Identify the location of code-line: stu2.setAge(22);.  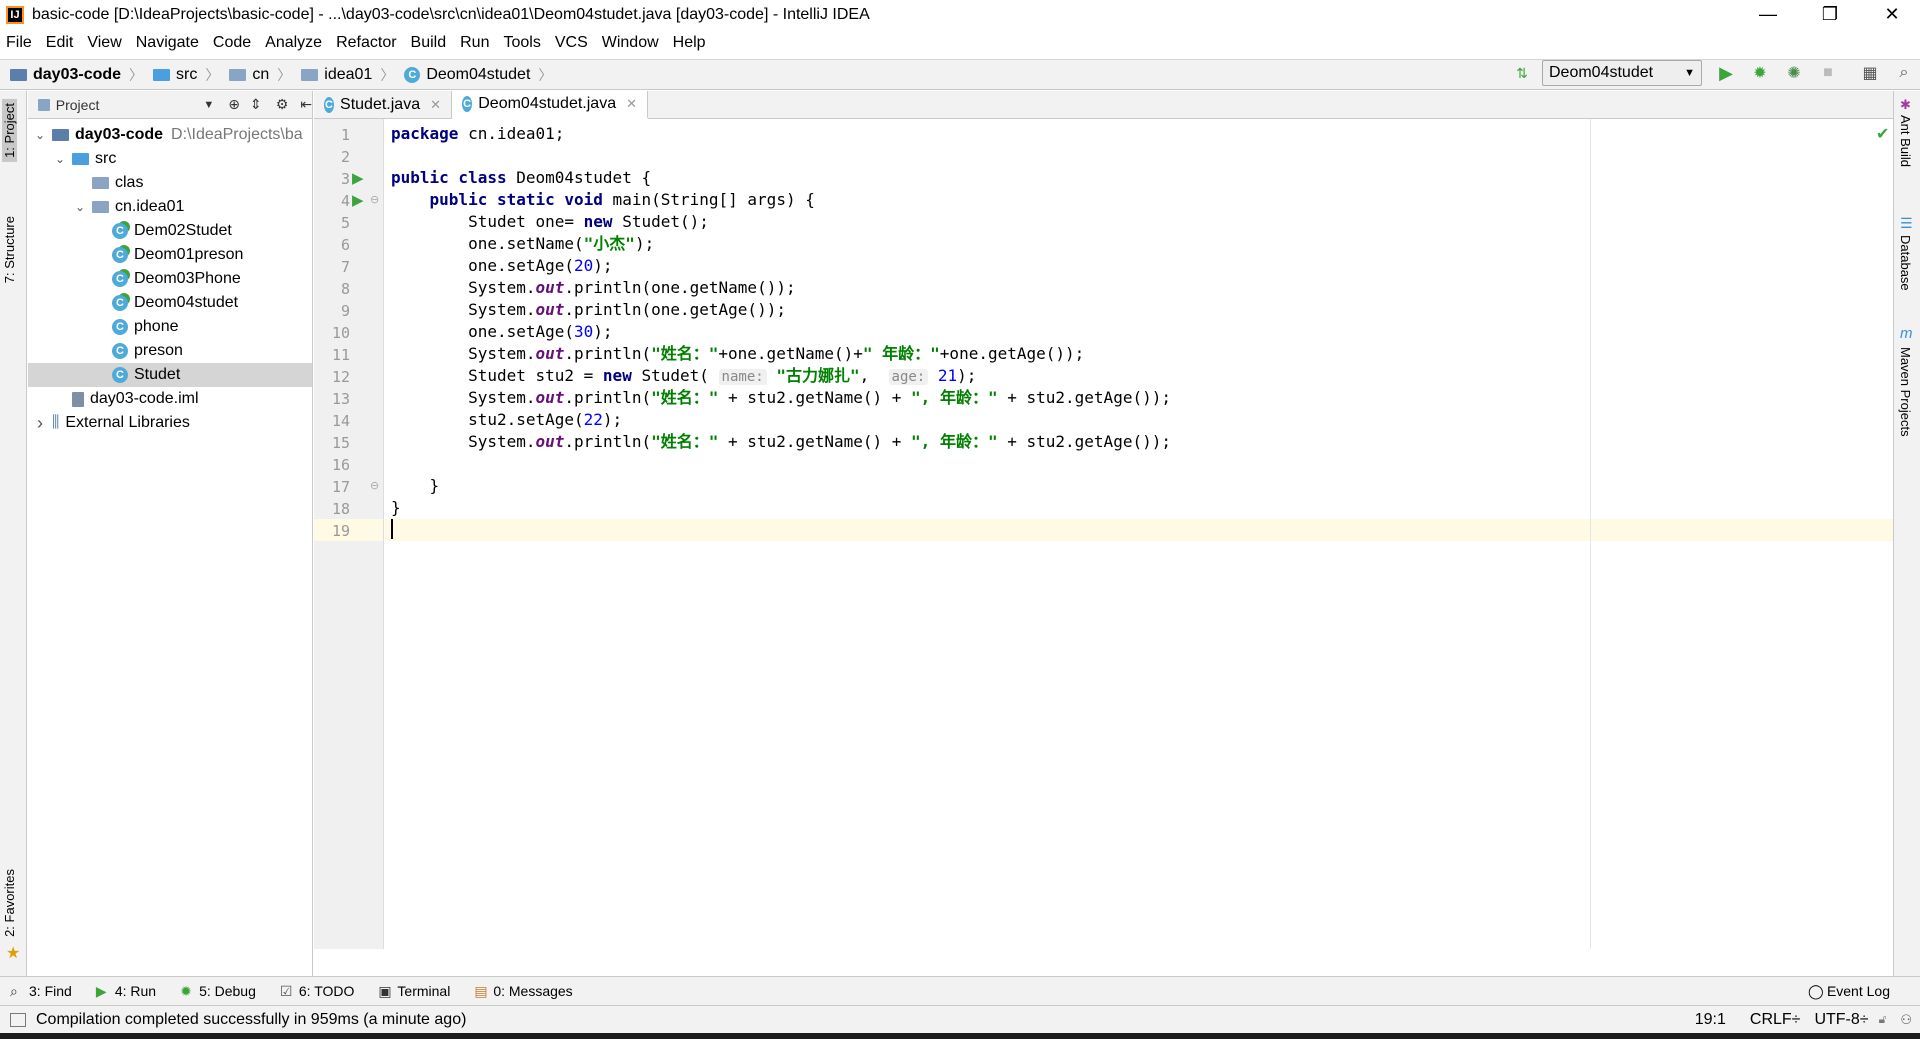
(506, 420).